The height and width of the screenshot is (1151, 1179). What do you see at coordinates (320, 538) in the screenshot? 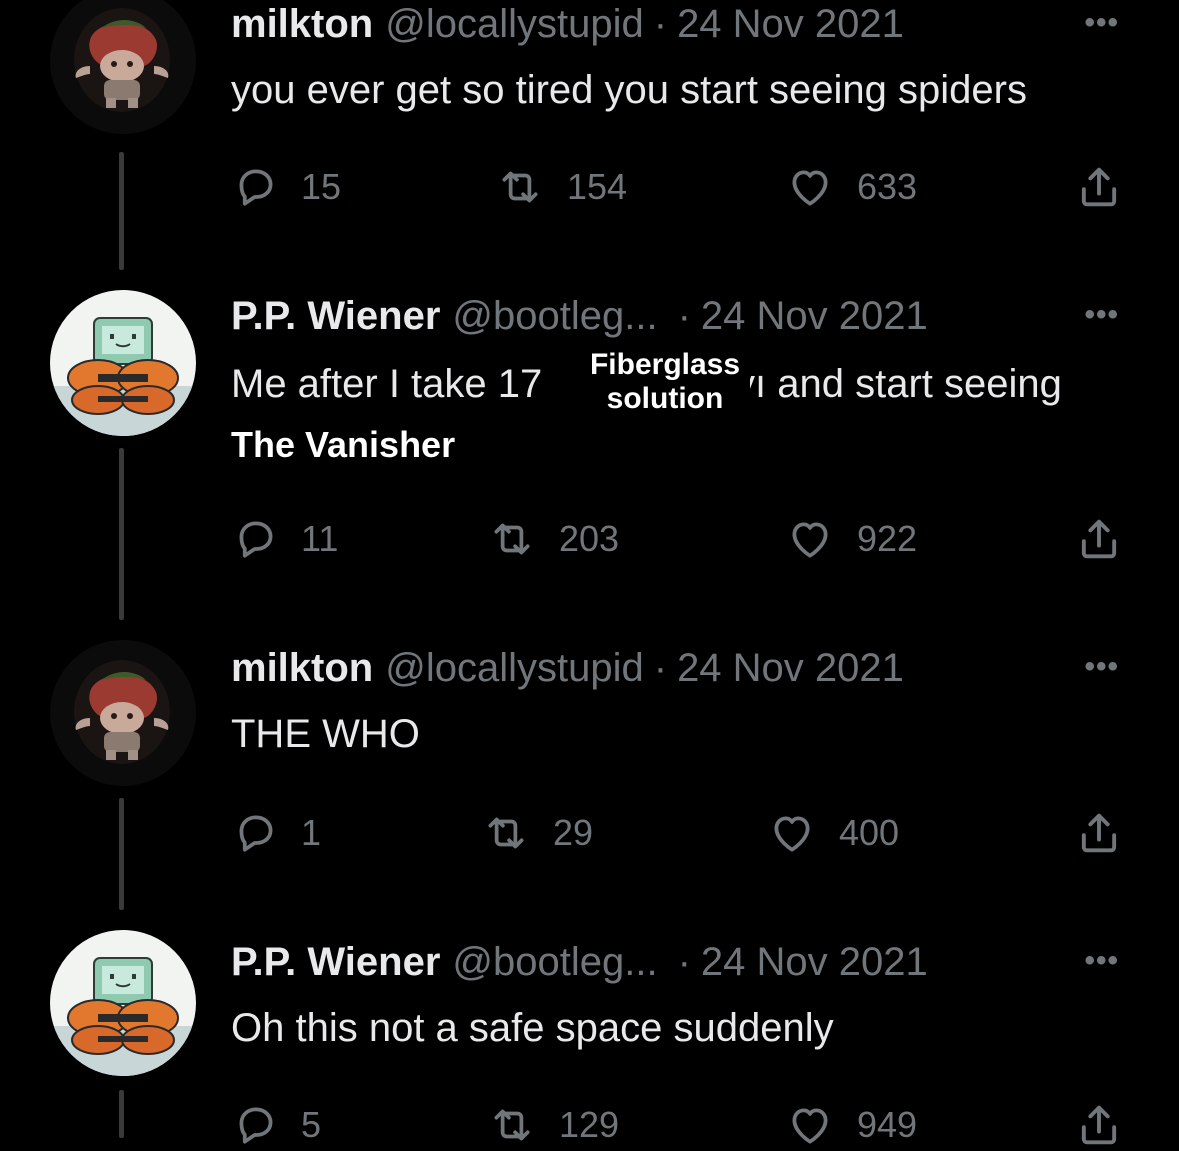
I see `reply-count: 11` at bounding box center [320, 538].